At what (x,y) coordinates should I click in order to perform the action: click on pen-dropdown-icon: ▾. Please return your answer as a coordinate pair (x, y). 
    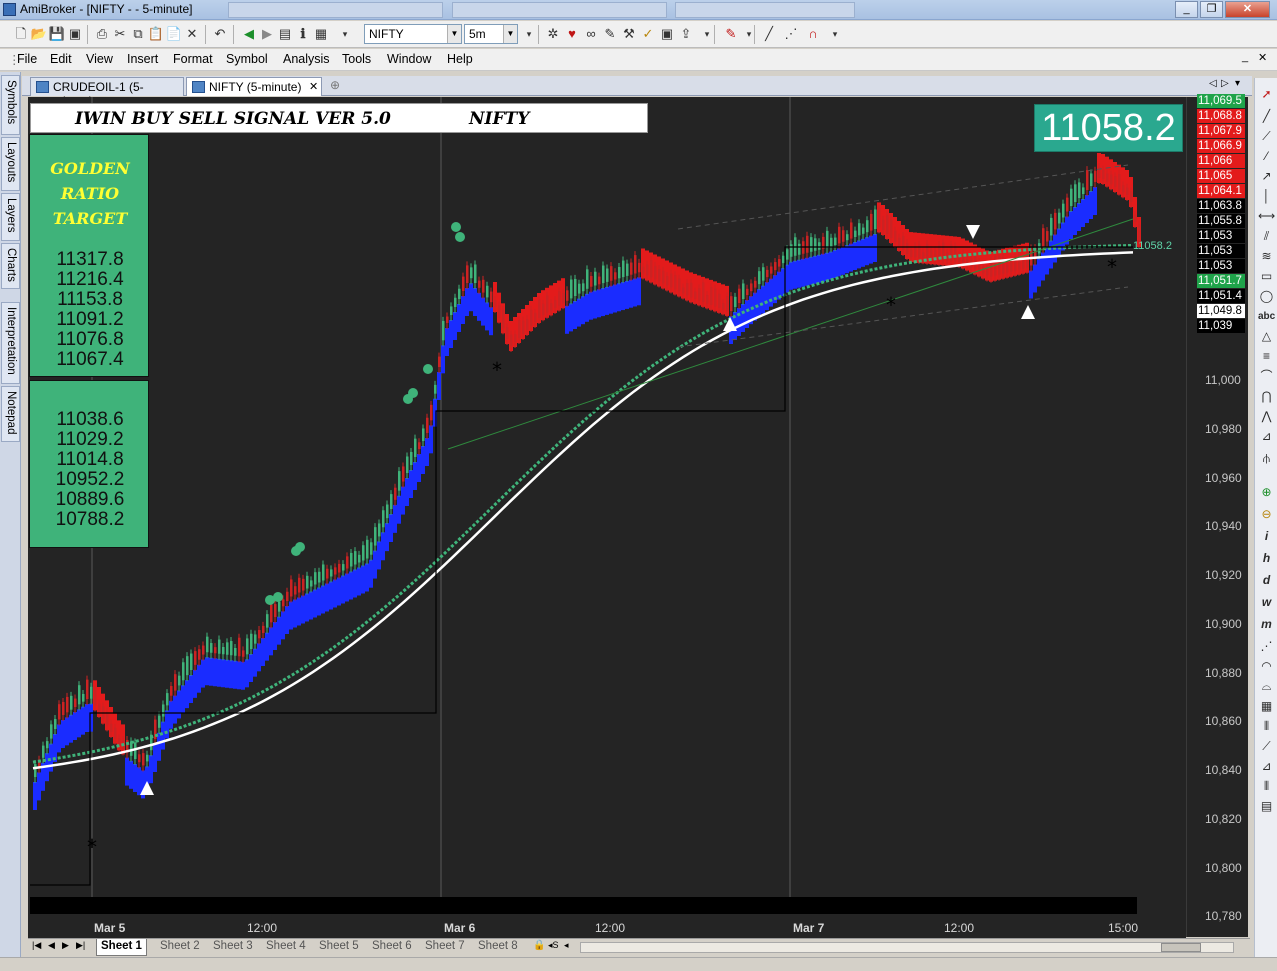
    Looking at the image, I should click on (749, 34).